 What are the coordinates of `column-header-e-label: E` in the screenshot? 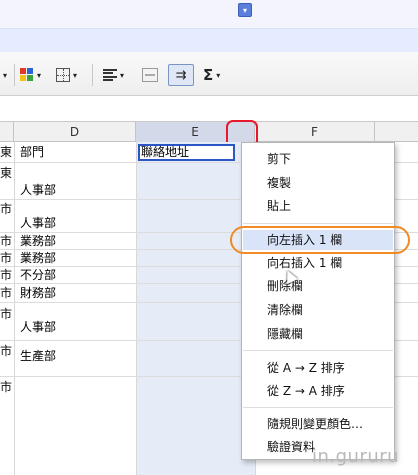 It's located at (195, 132).